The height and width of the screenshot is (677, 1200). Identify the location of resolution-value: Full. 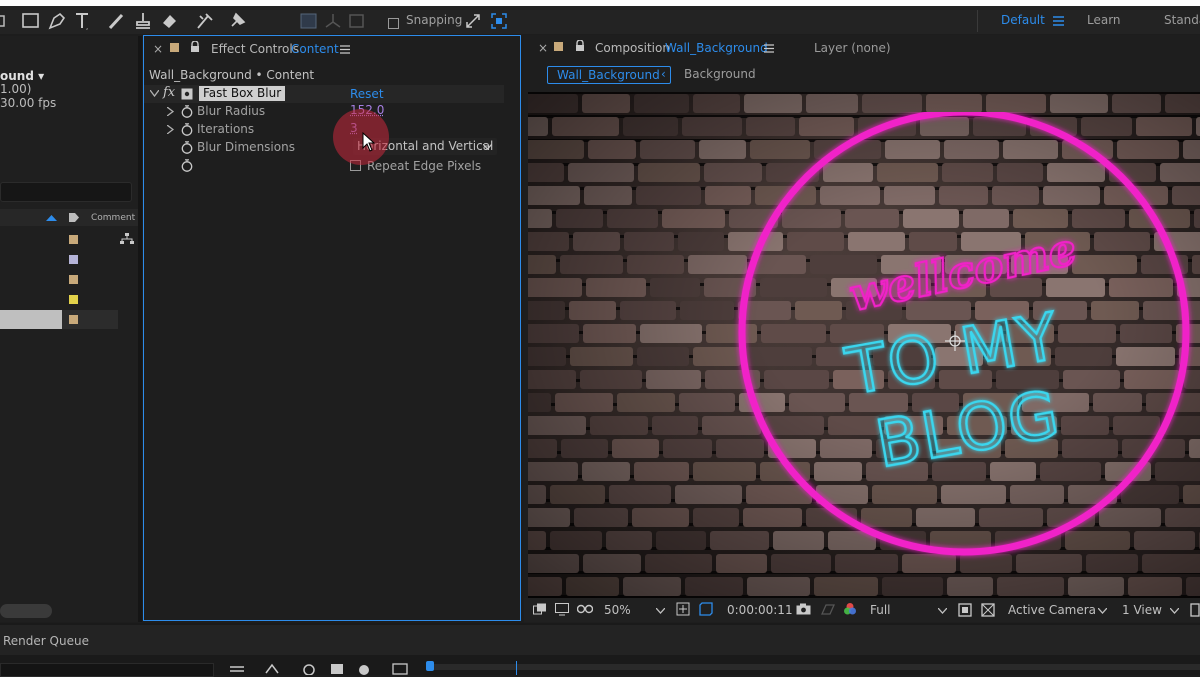
(880, 610).